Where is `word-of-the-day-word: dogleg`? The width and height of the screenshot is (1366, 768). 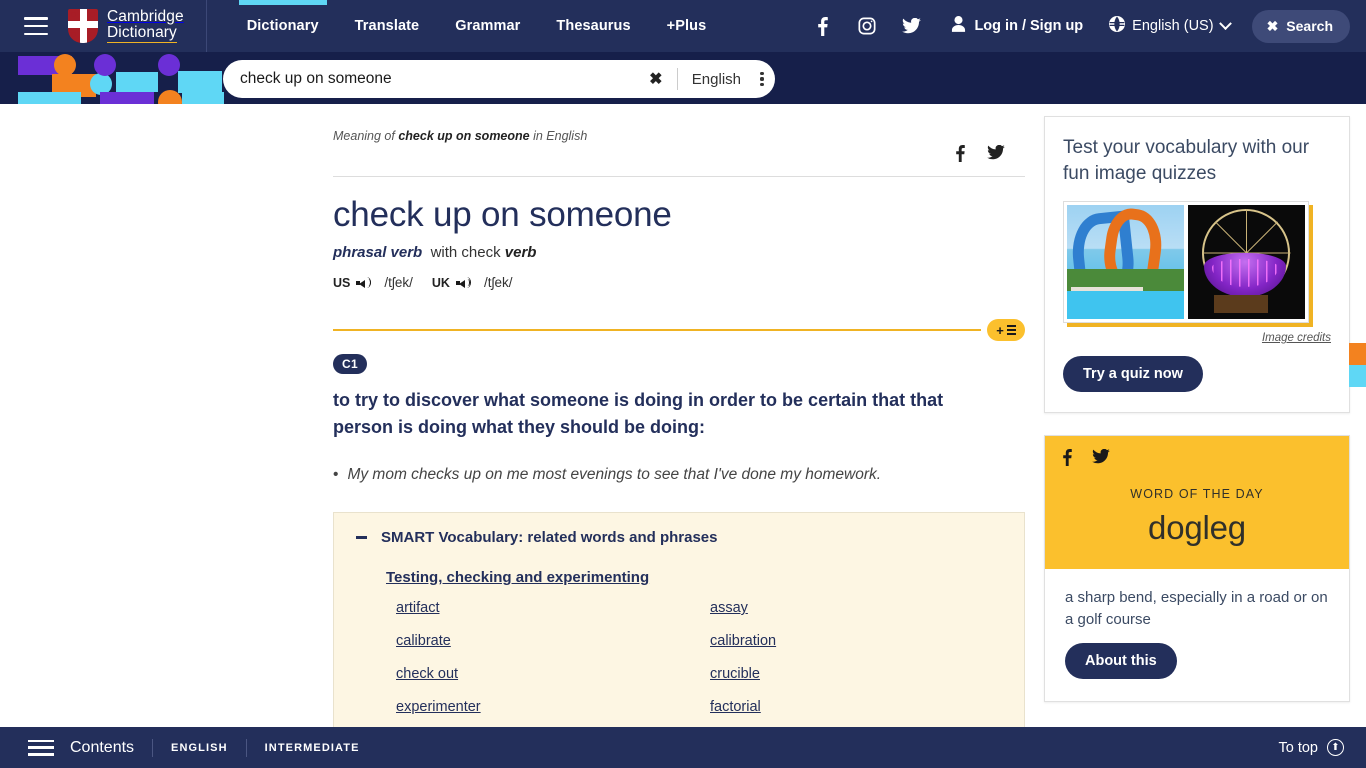
word-of-the-day-word: dogleg is located at coordinates (1197, 528).